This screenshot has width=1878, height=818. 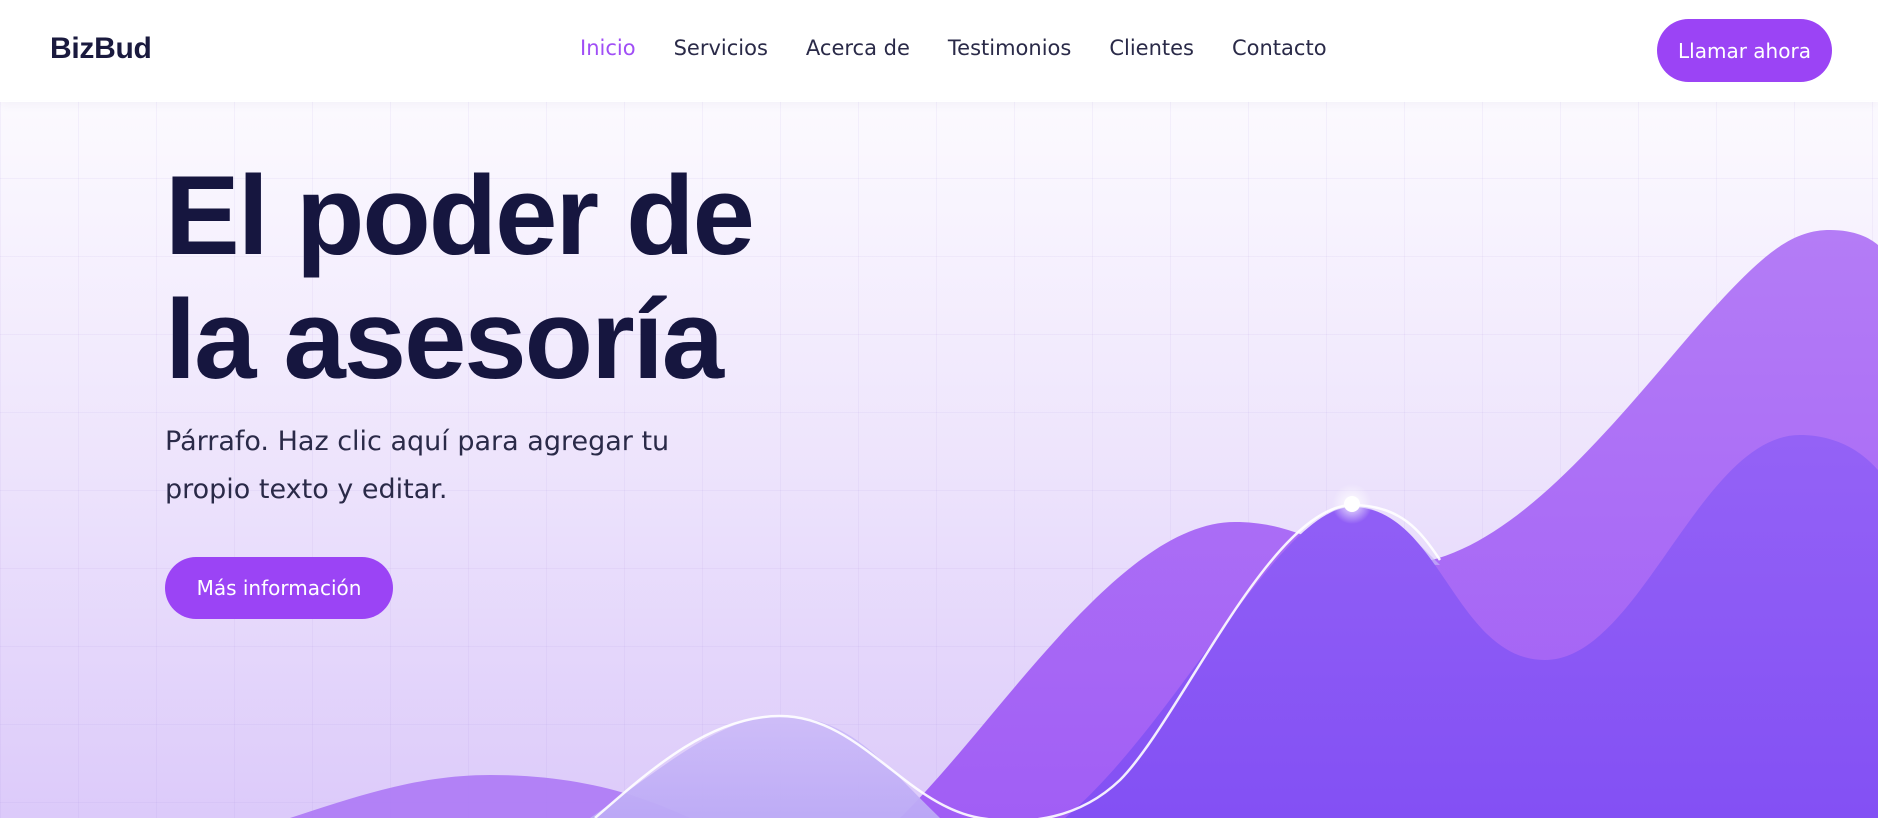 I want to click on hero-paragraph-line-2: propio texto y editar., so click(x=306, y=489).